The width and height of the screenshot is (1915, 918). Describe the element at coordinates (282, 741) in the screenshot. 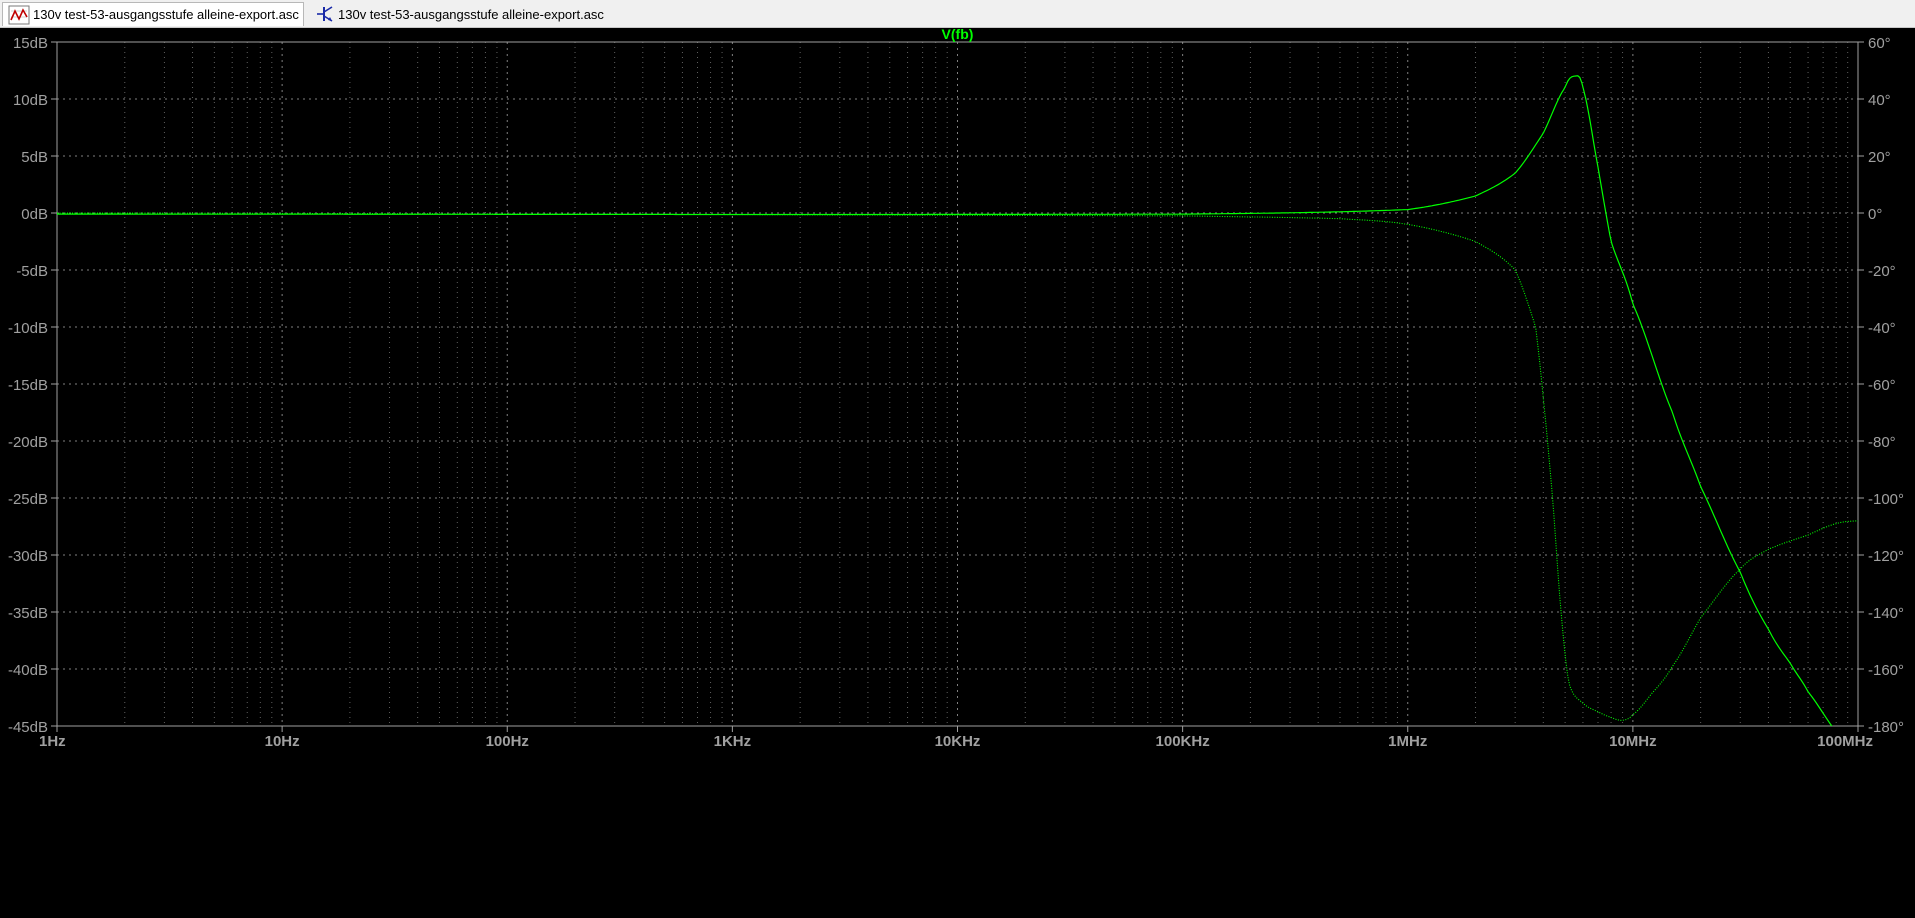

I see `x-tick-label: 10Hz` at that location.